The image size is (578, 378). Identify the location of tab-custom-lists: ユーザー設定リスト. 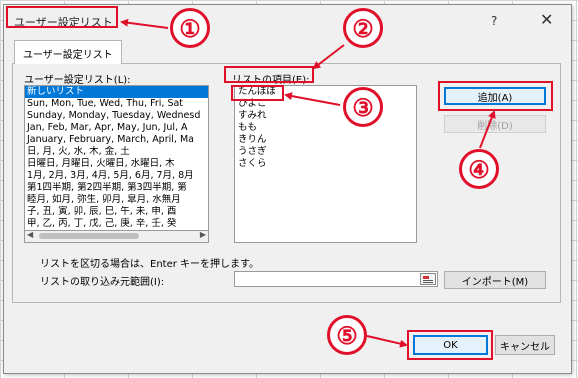
(68, 52).